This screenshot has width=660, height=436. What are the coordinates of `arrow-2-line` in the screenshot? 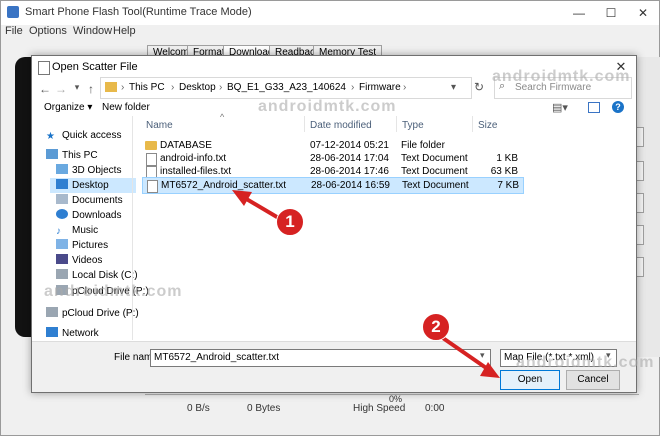 It's located at (466, 354).